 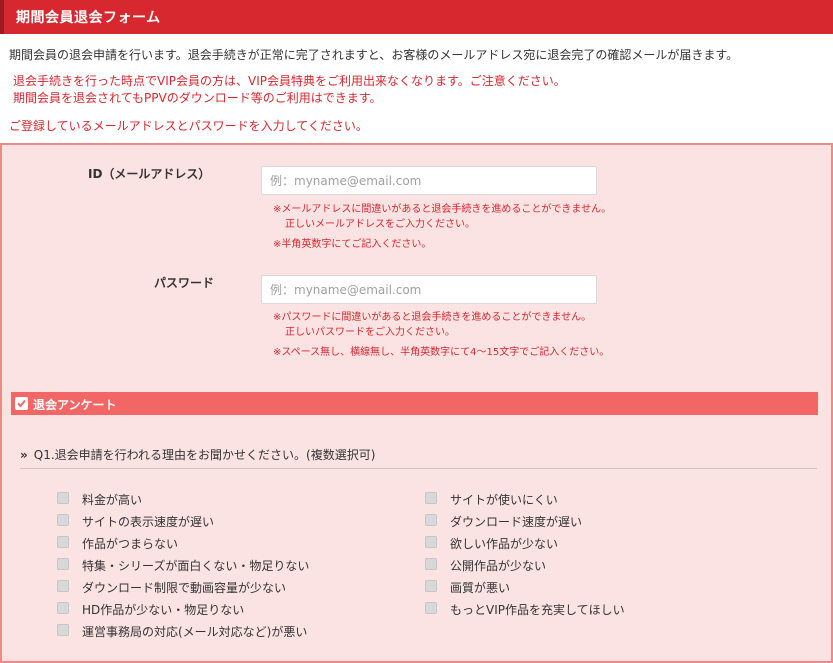 I want to click on question-1-label: Q1.退会申請を行われる理由をお聞かせください。(複数選択可), so click(x=204, y=455).